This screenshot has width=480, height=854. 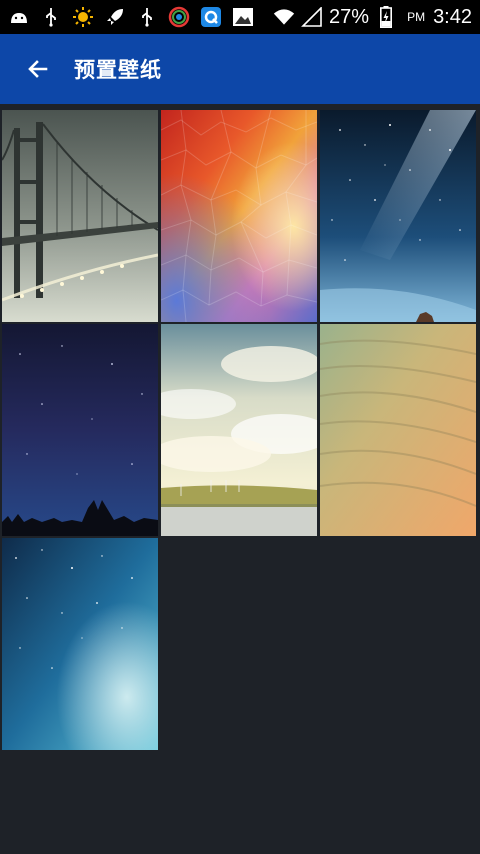 I want to click on wifi-icon, so click(x=284, y=17).